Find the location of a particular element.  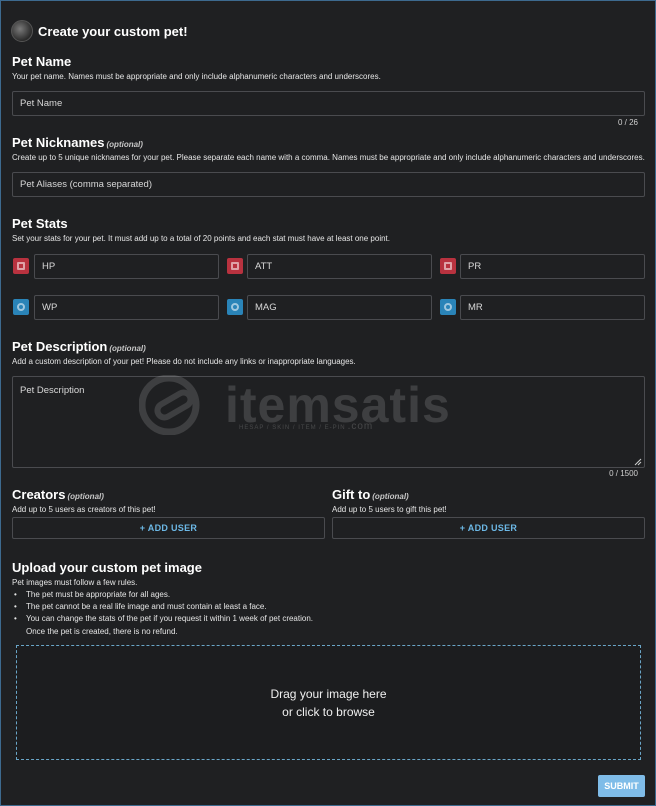

hp-placeholder: HP is located at coordinates (49, 266).